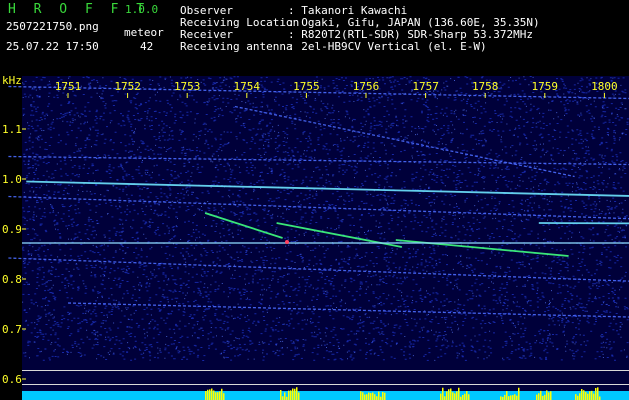 The image size is (629, 400). I want to click on y-tick-label-0.7: 0.7, so click(12, 329).